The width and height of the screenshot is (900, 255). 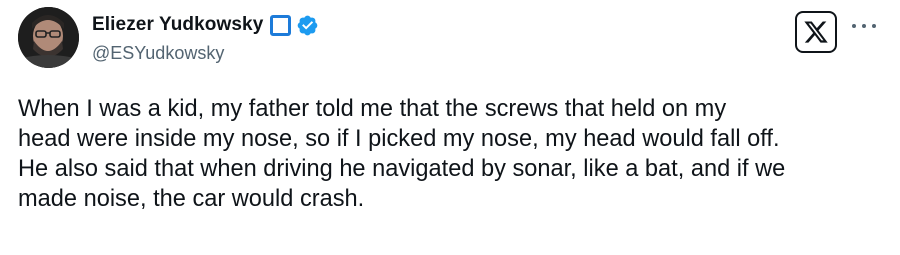 What do you see at coordinates (281, 25) in the screenshot?
I see `square-badge-icon` at bounding box center [281, 25].